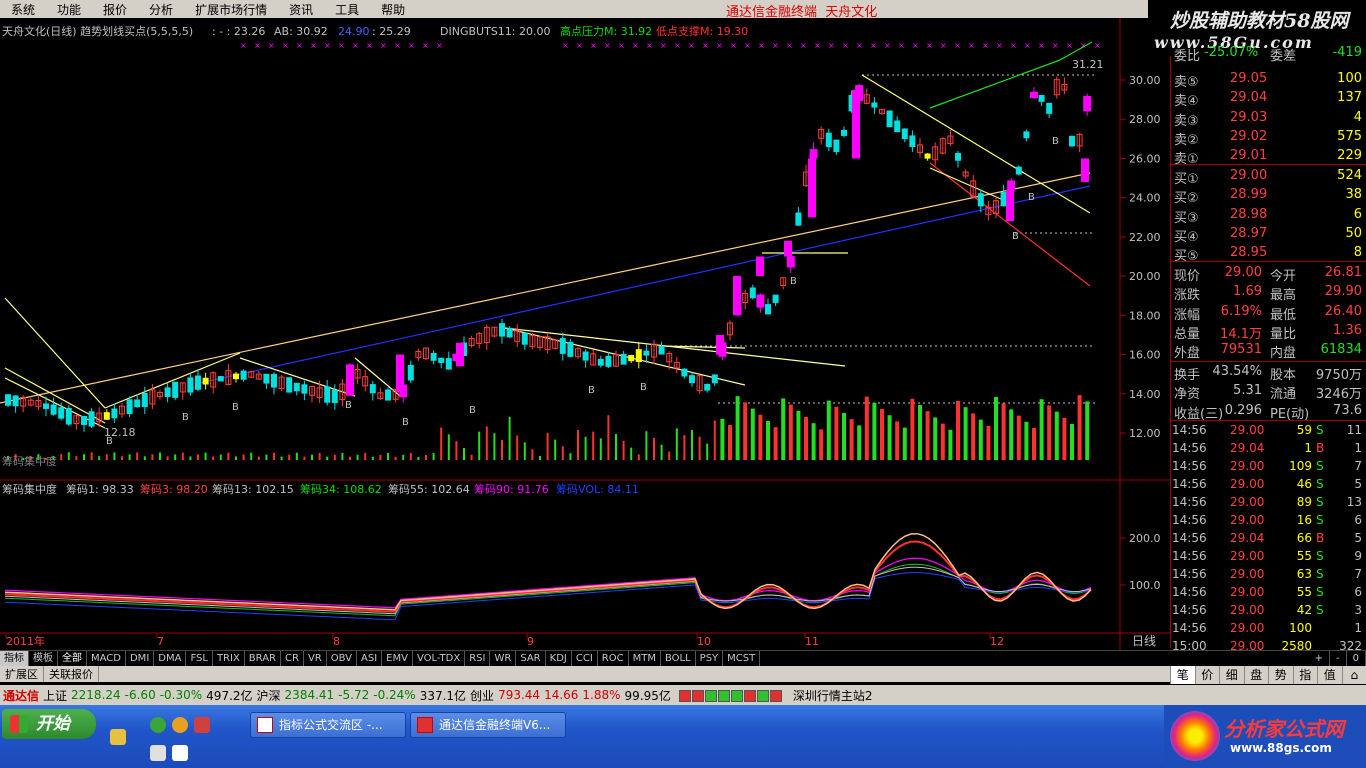 The width and height of the screenshot is (1366, 768). Describe the element at coordinates (1354, 430) in the screenshot. I see `tick-count: 11` at that location.